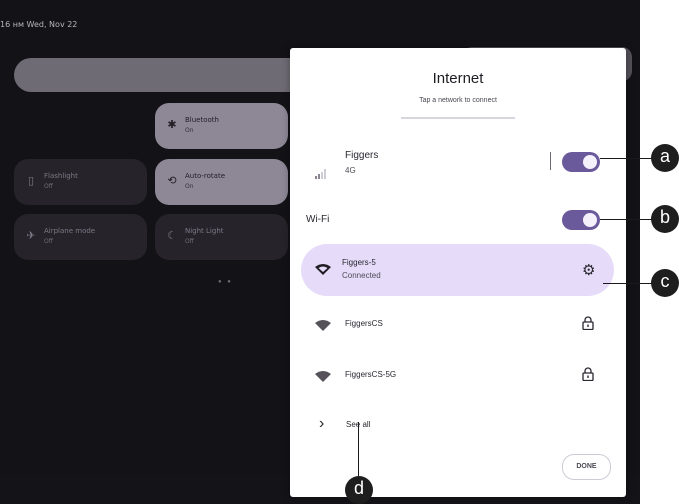 The width and height of the screenshot is (679, 504). Describe the element at coordinates (350, 170) in the screenshot. I see `mobile-network-type: 4G` at that location.